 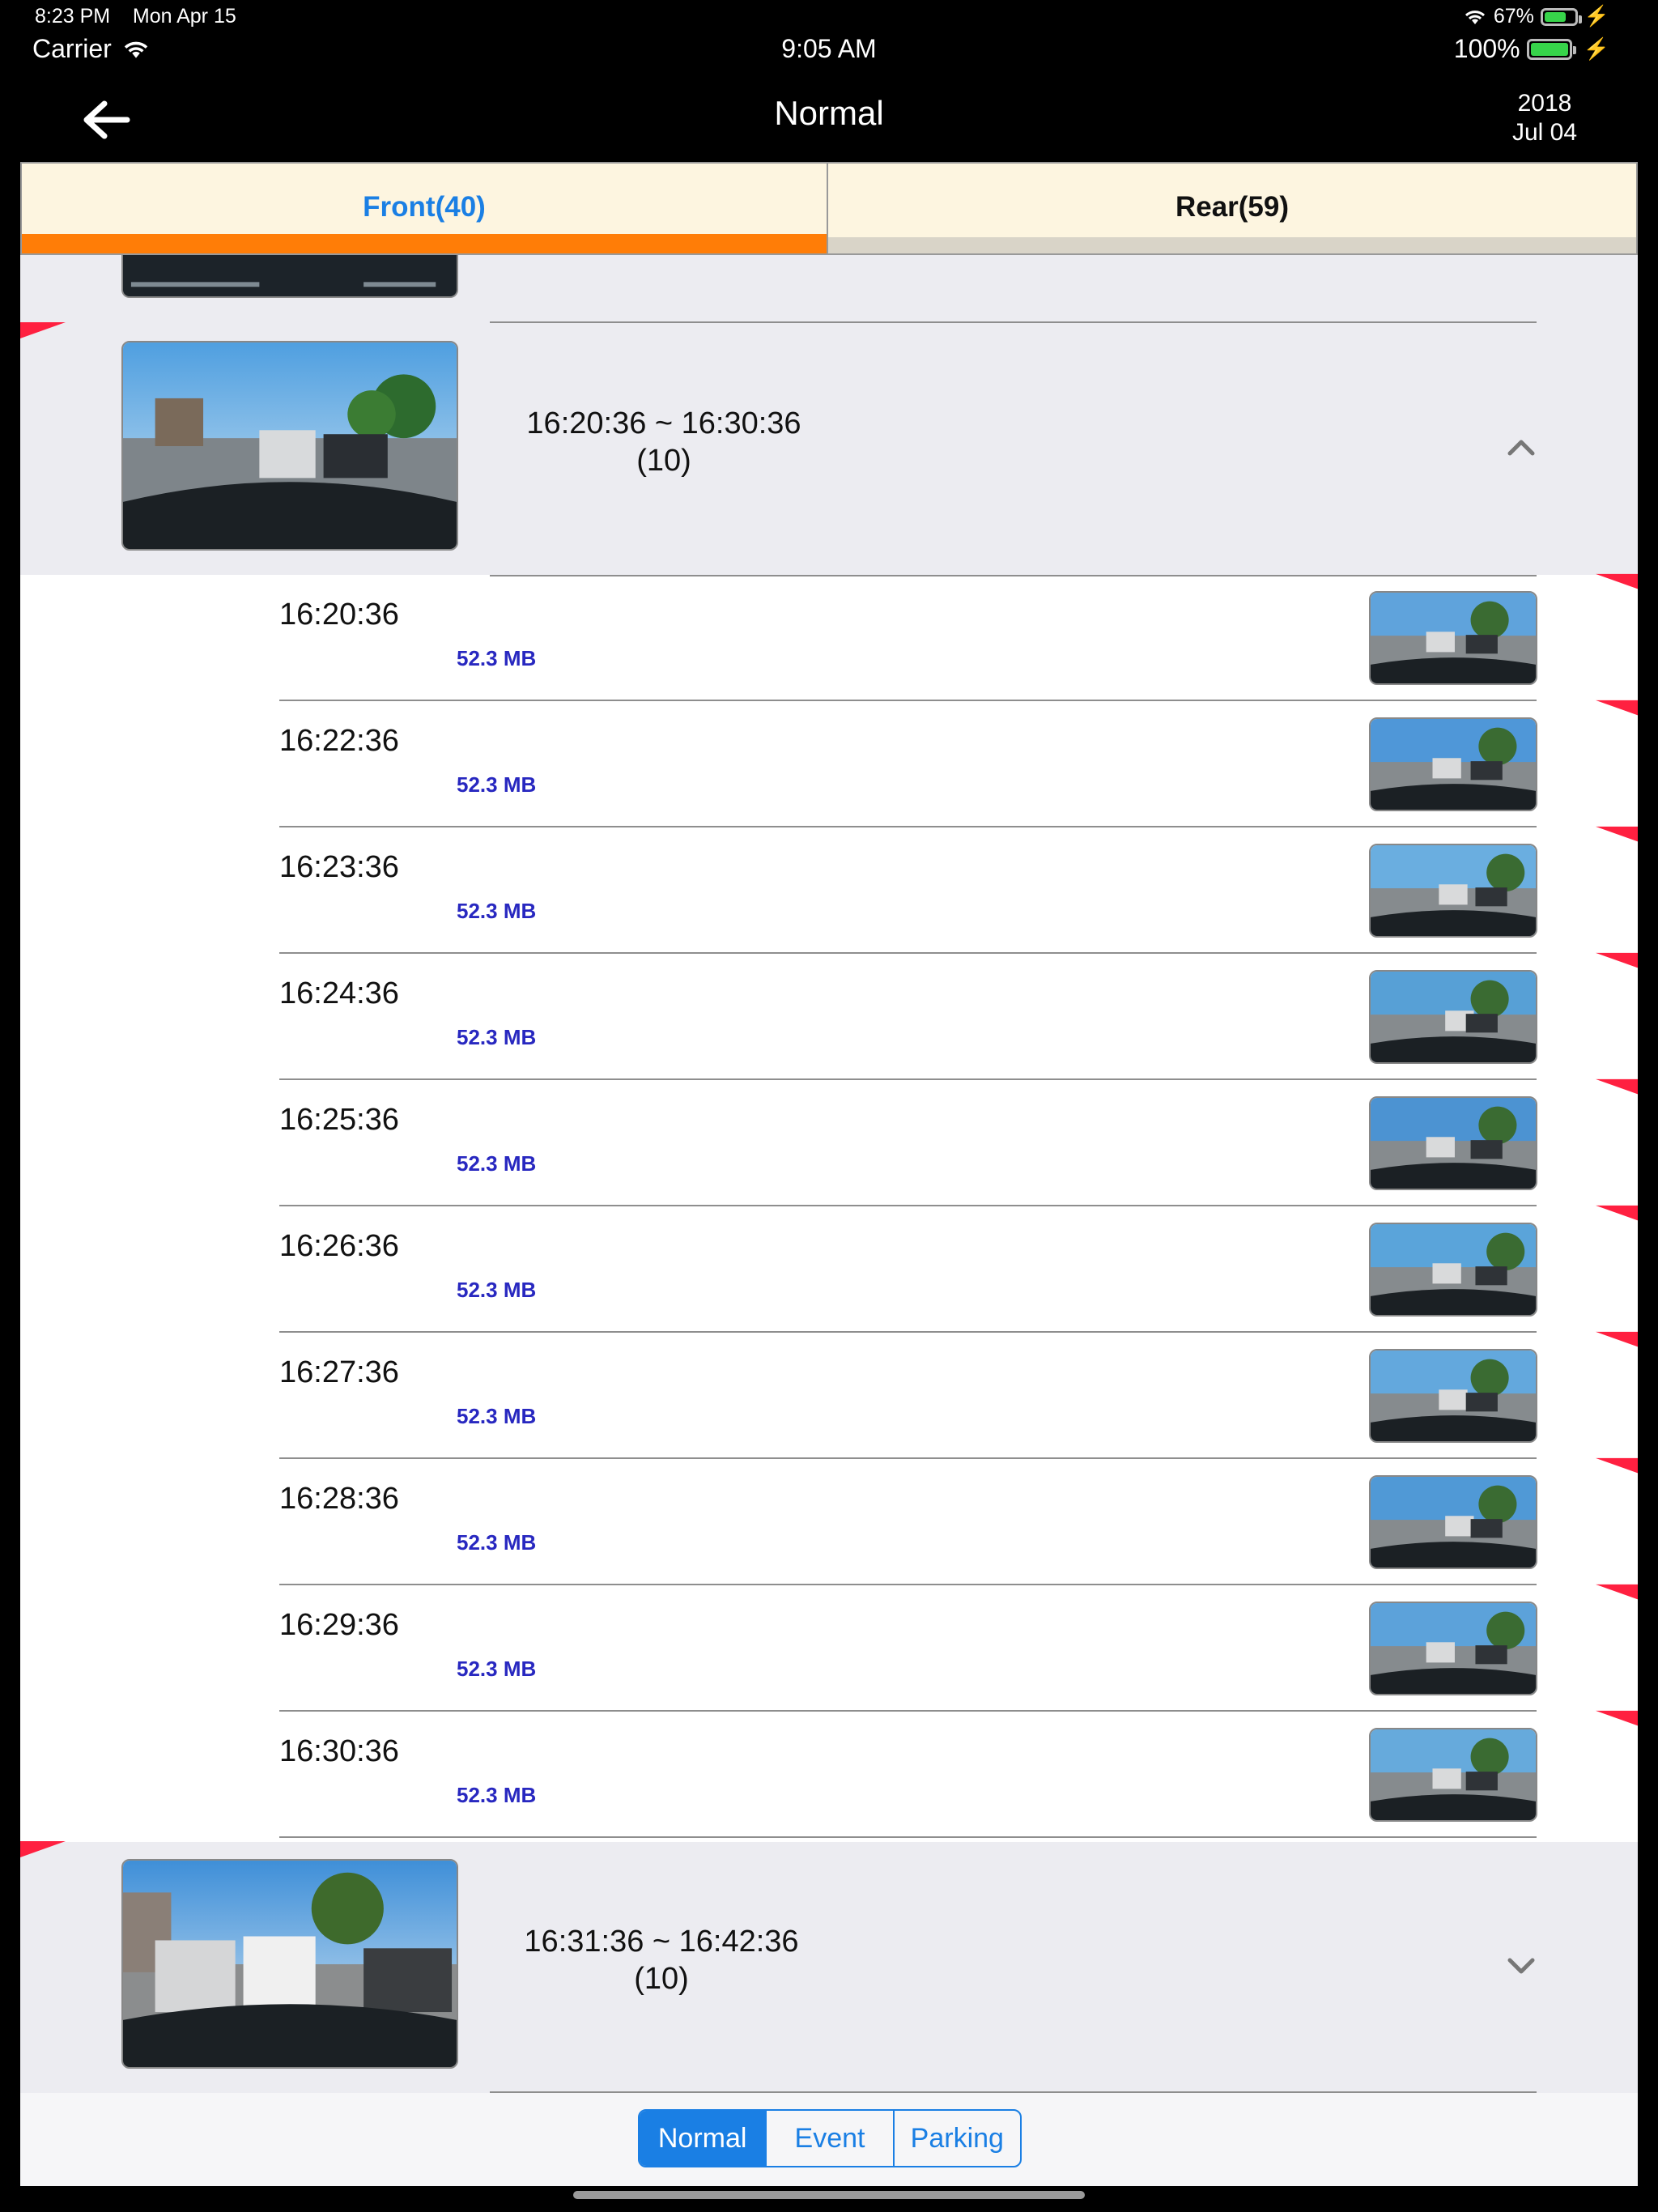 What do you see at coordinates (1536, 16) in the screenshot?
I see `system-indicators: 67% ⚡` at bounding box center [1536, 16].